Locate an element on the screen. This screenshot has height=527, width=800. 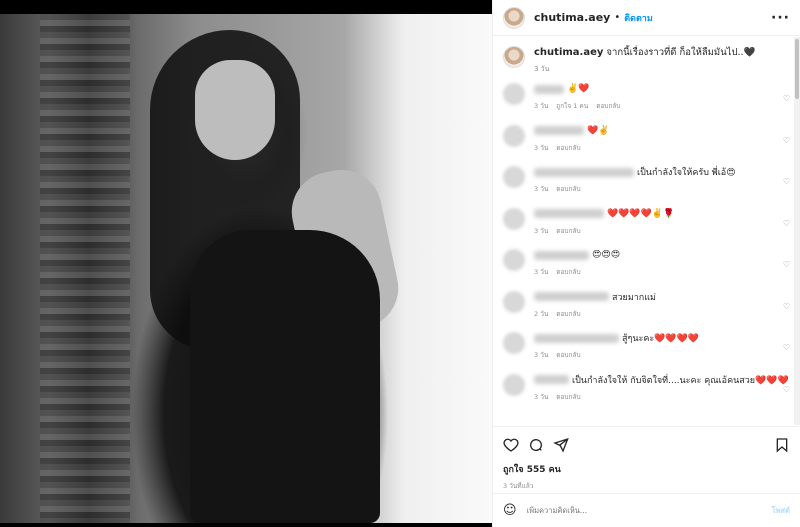
post-time: 3 วันที่แล้ว is located at coordinates (518, 486).